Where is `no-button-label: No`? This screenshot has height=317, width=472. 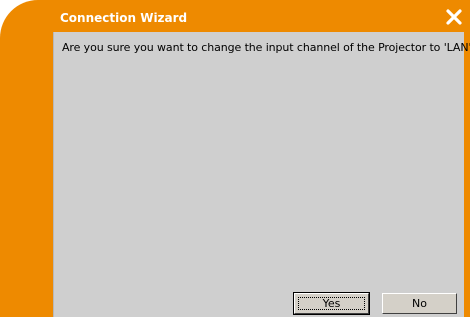
no-button-label: No is located at coordinates (419, 303).